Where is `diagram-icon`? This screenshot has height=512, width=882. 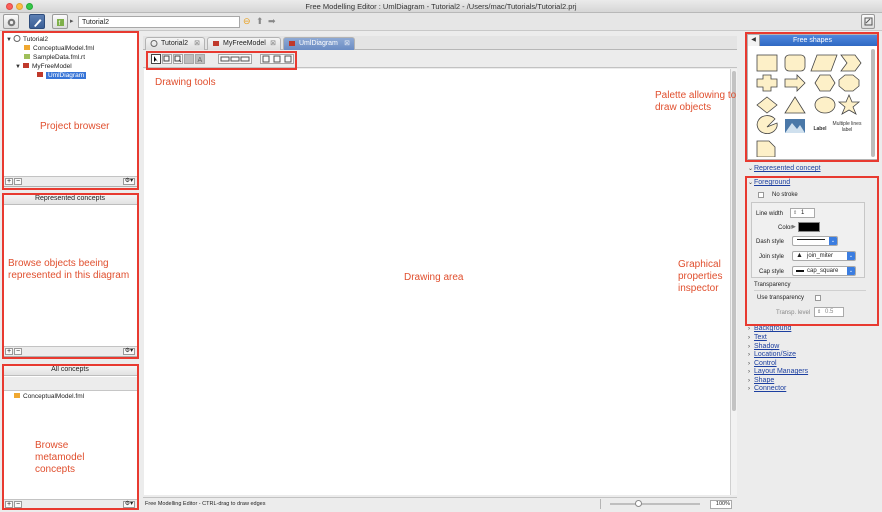
diagram-icon is located at coordinates (40, 74).